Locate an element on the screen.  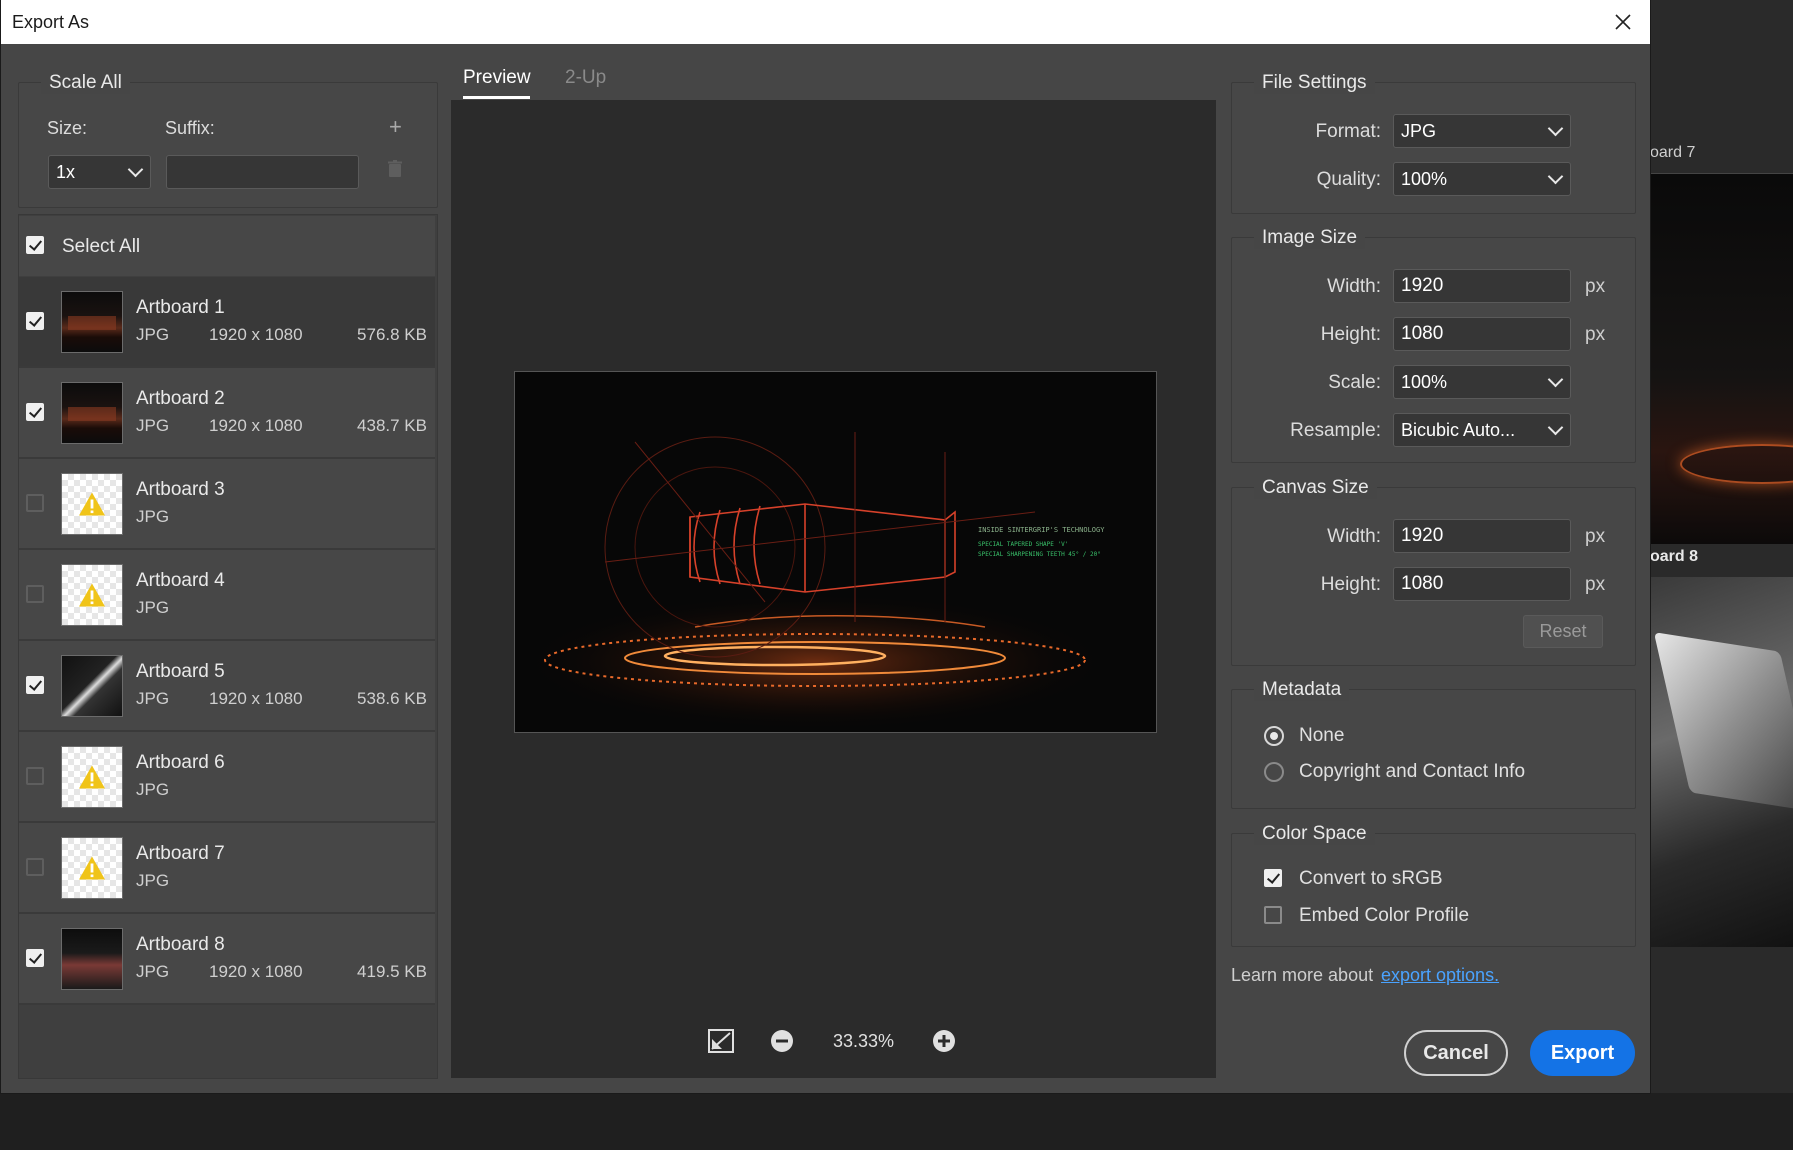
color-space-legend: Color Space is located at coordinates (1314, 834).